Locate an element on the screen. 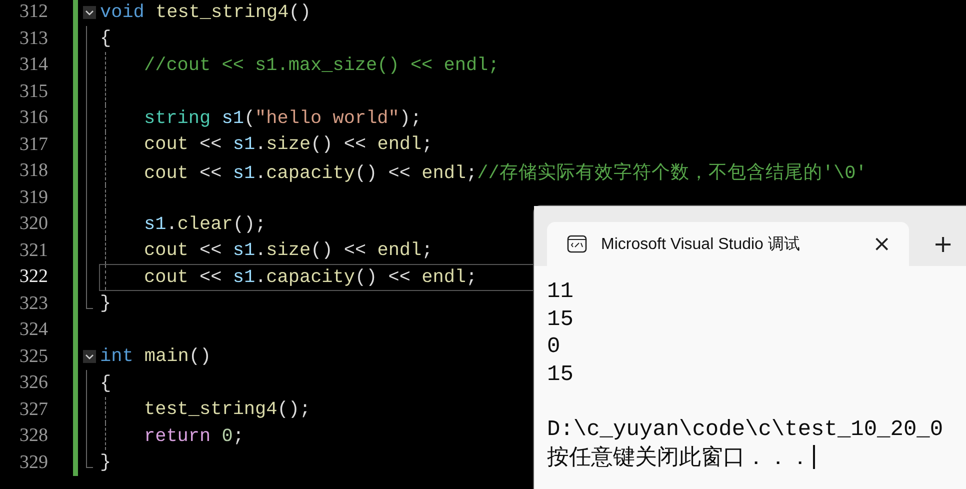 The width and height of the screenshot is (966, 489). line-number: 312 is located at coordinates (33, 12).